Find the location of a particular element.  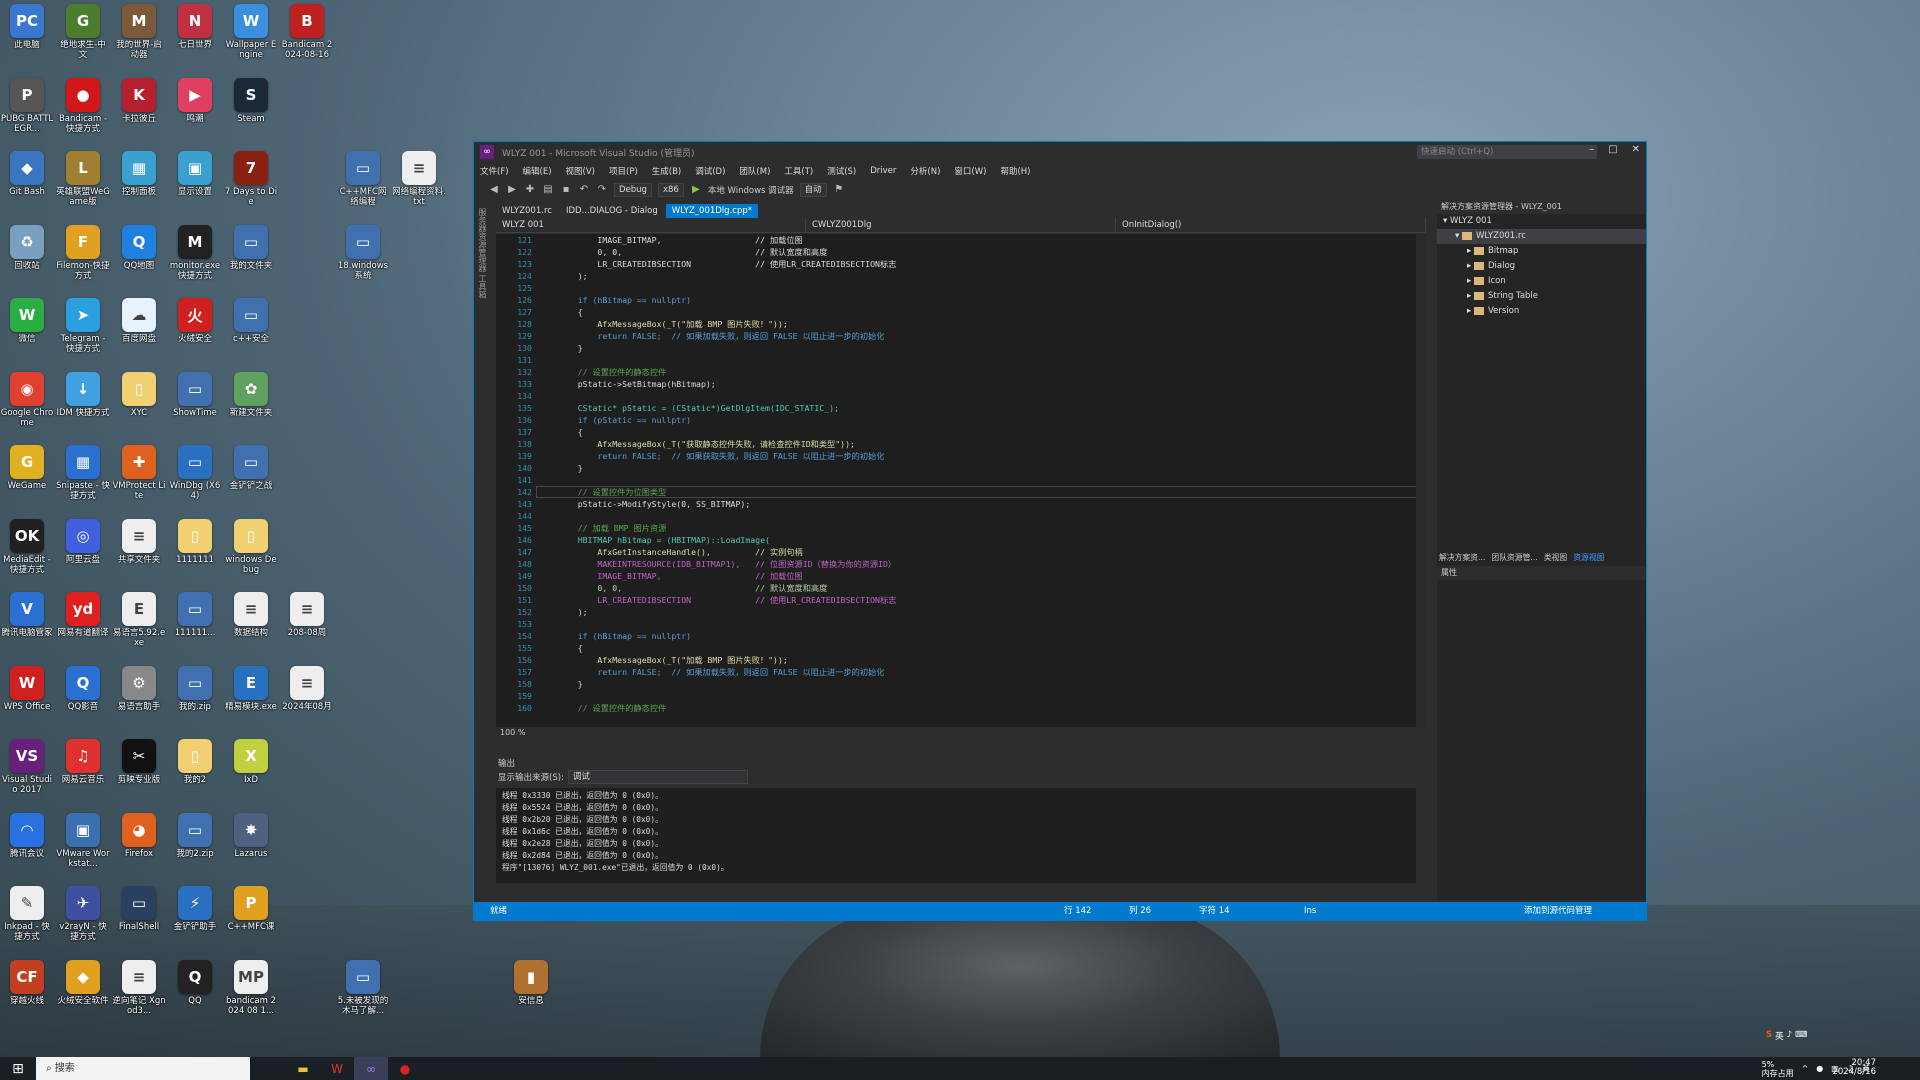

desktop-icon: ◕ Firefox is located at coordinates (139, 847).